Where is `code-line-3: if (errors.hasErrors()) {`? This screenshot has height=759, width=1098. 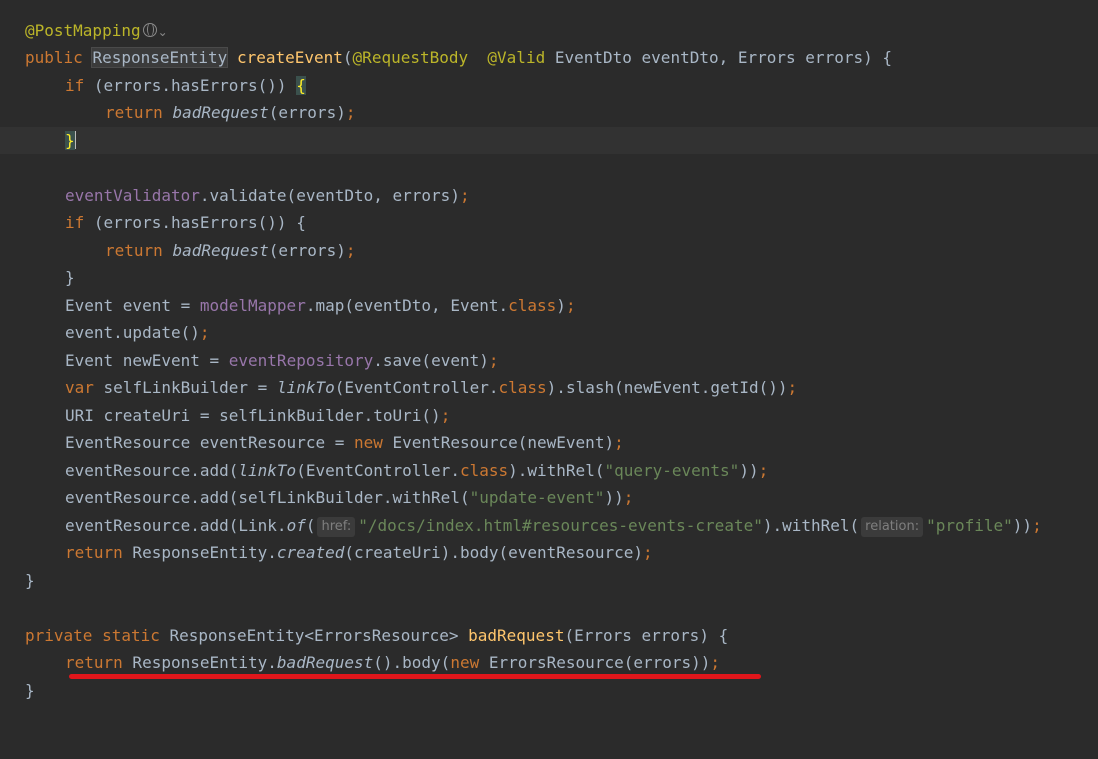 code-line-3: if (errors.hasErrors()) { is located at coordinates (549, 85).